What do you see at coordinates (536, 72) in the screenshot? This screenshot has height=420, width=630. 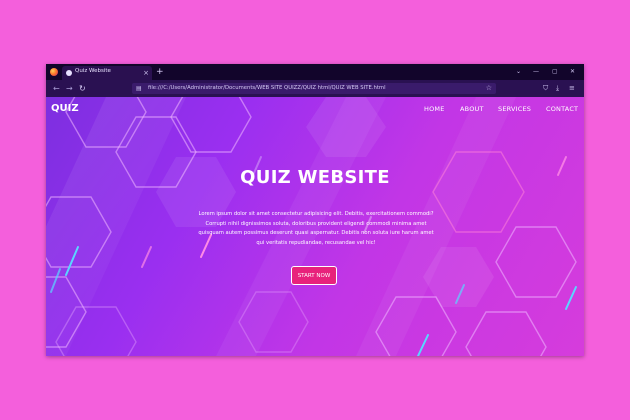 I see `minimize-button: —` at bounding box center [536, 72].